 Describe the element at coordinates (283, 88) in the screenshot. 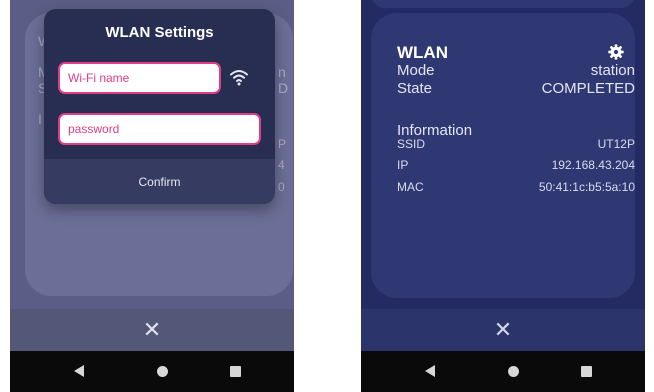

I see `ghost-state-value-fragment: D` at that location.